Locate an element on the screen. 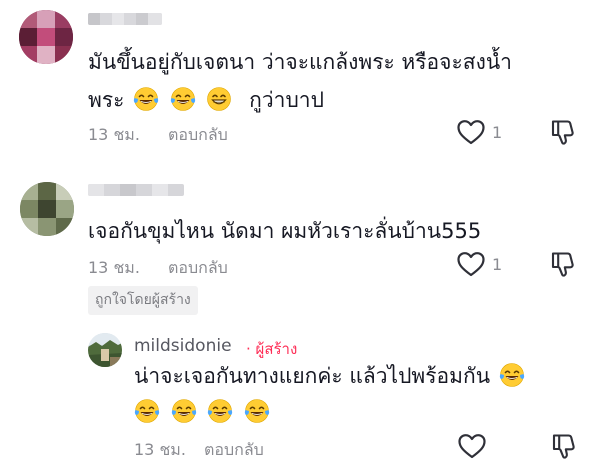 The image size is (600, 472). creator-tag: · ผู้สร้าง is located at coordinates (272, 349).